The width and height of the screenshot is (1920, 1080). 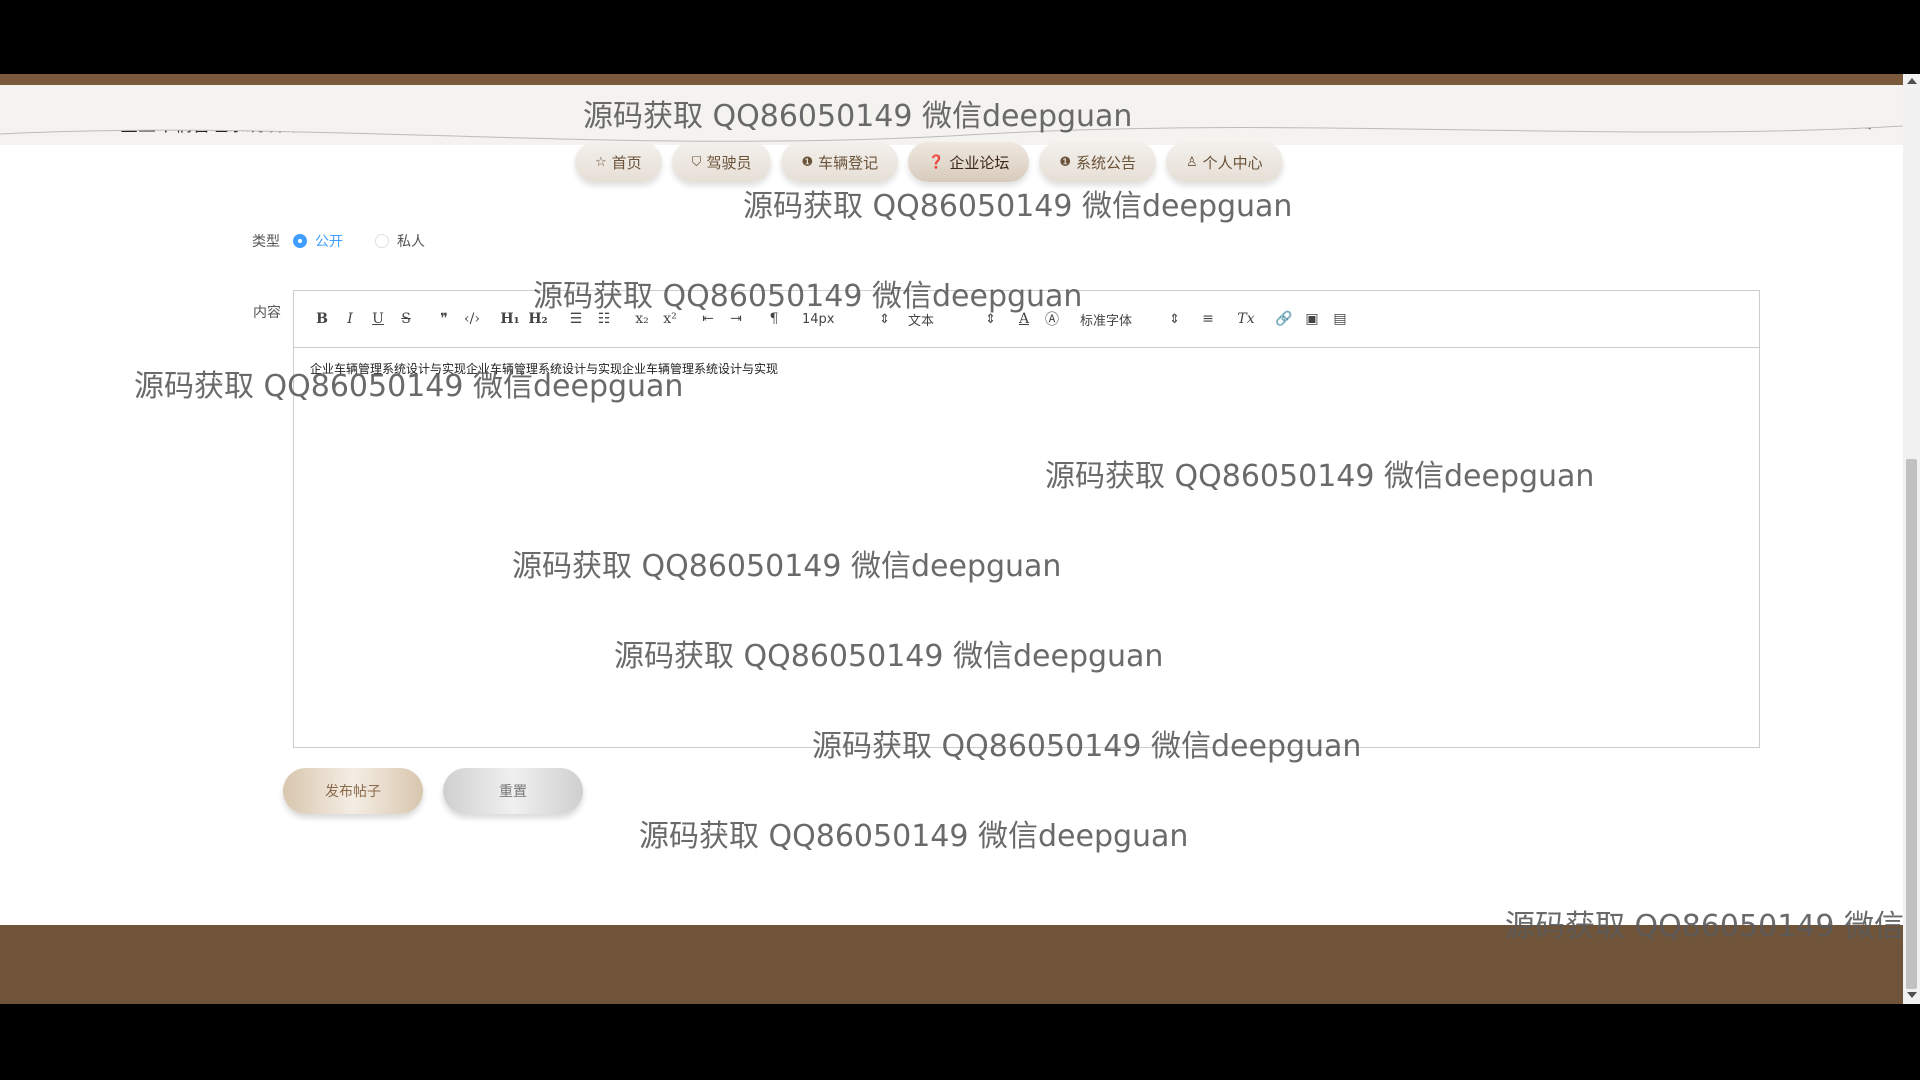 I want to click on nav-home-label: 首页, so click(x=626, y=162).